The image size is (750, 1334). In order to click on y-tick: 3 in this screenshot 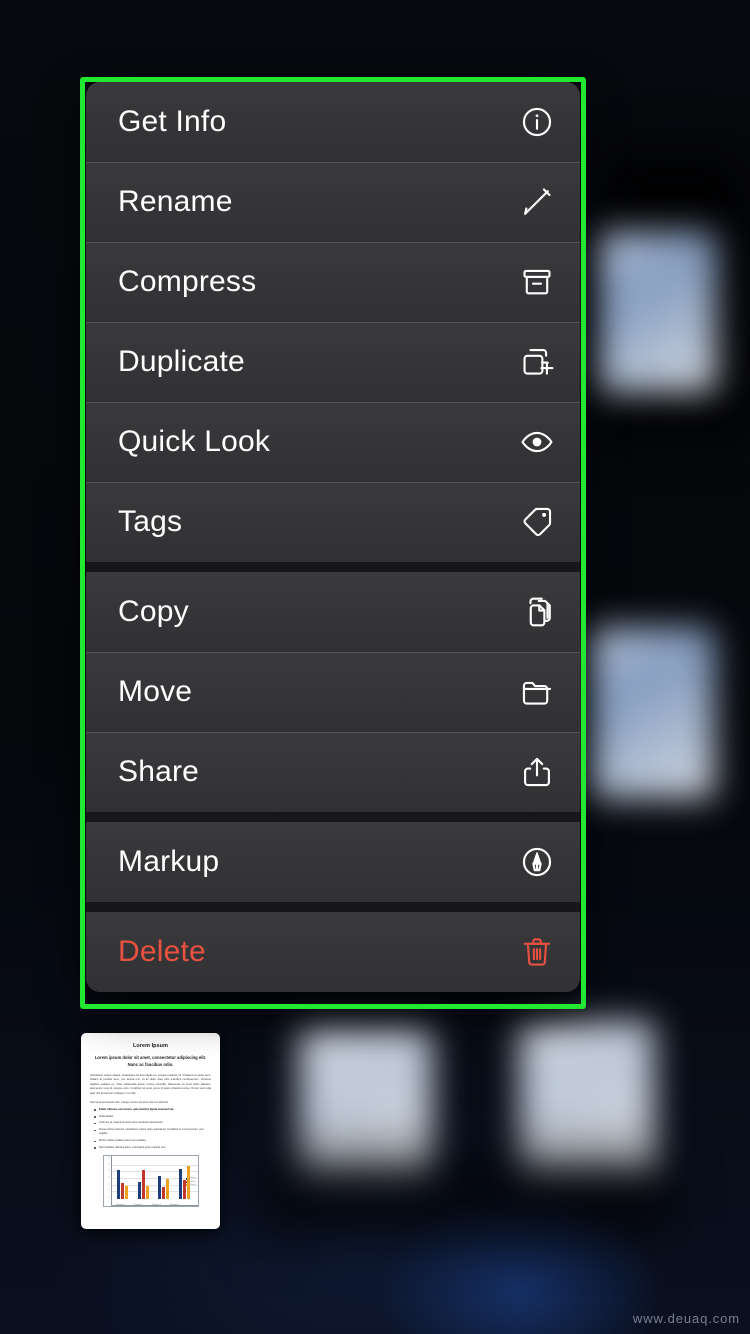, I will do `click(109, 1178)`.